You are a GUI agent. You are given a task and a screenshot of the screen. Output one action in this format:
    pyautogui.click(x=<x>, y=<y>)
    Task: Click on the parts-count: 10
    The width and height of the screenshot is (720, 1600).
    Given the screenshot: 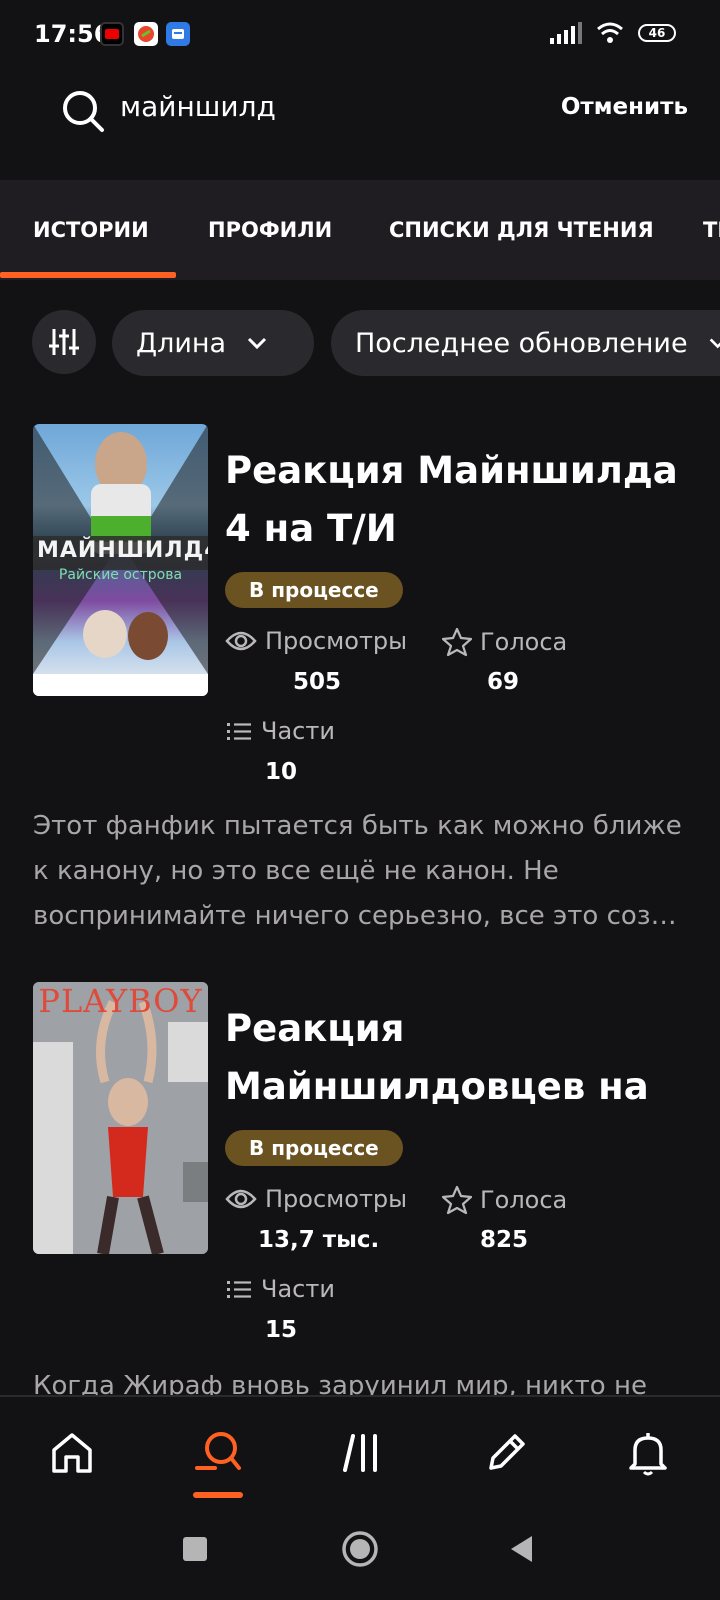 What is the action you would take?
    pyautogui.click(x=281, y=772)
    